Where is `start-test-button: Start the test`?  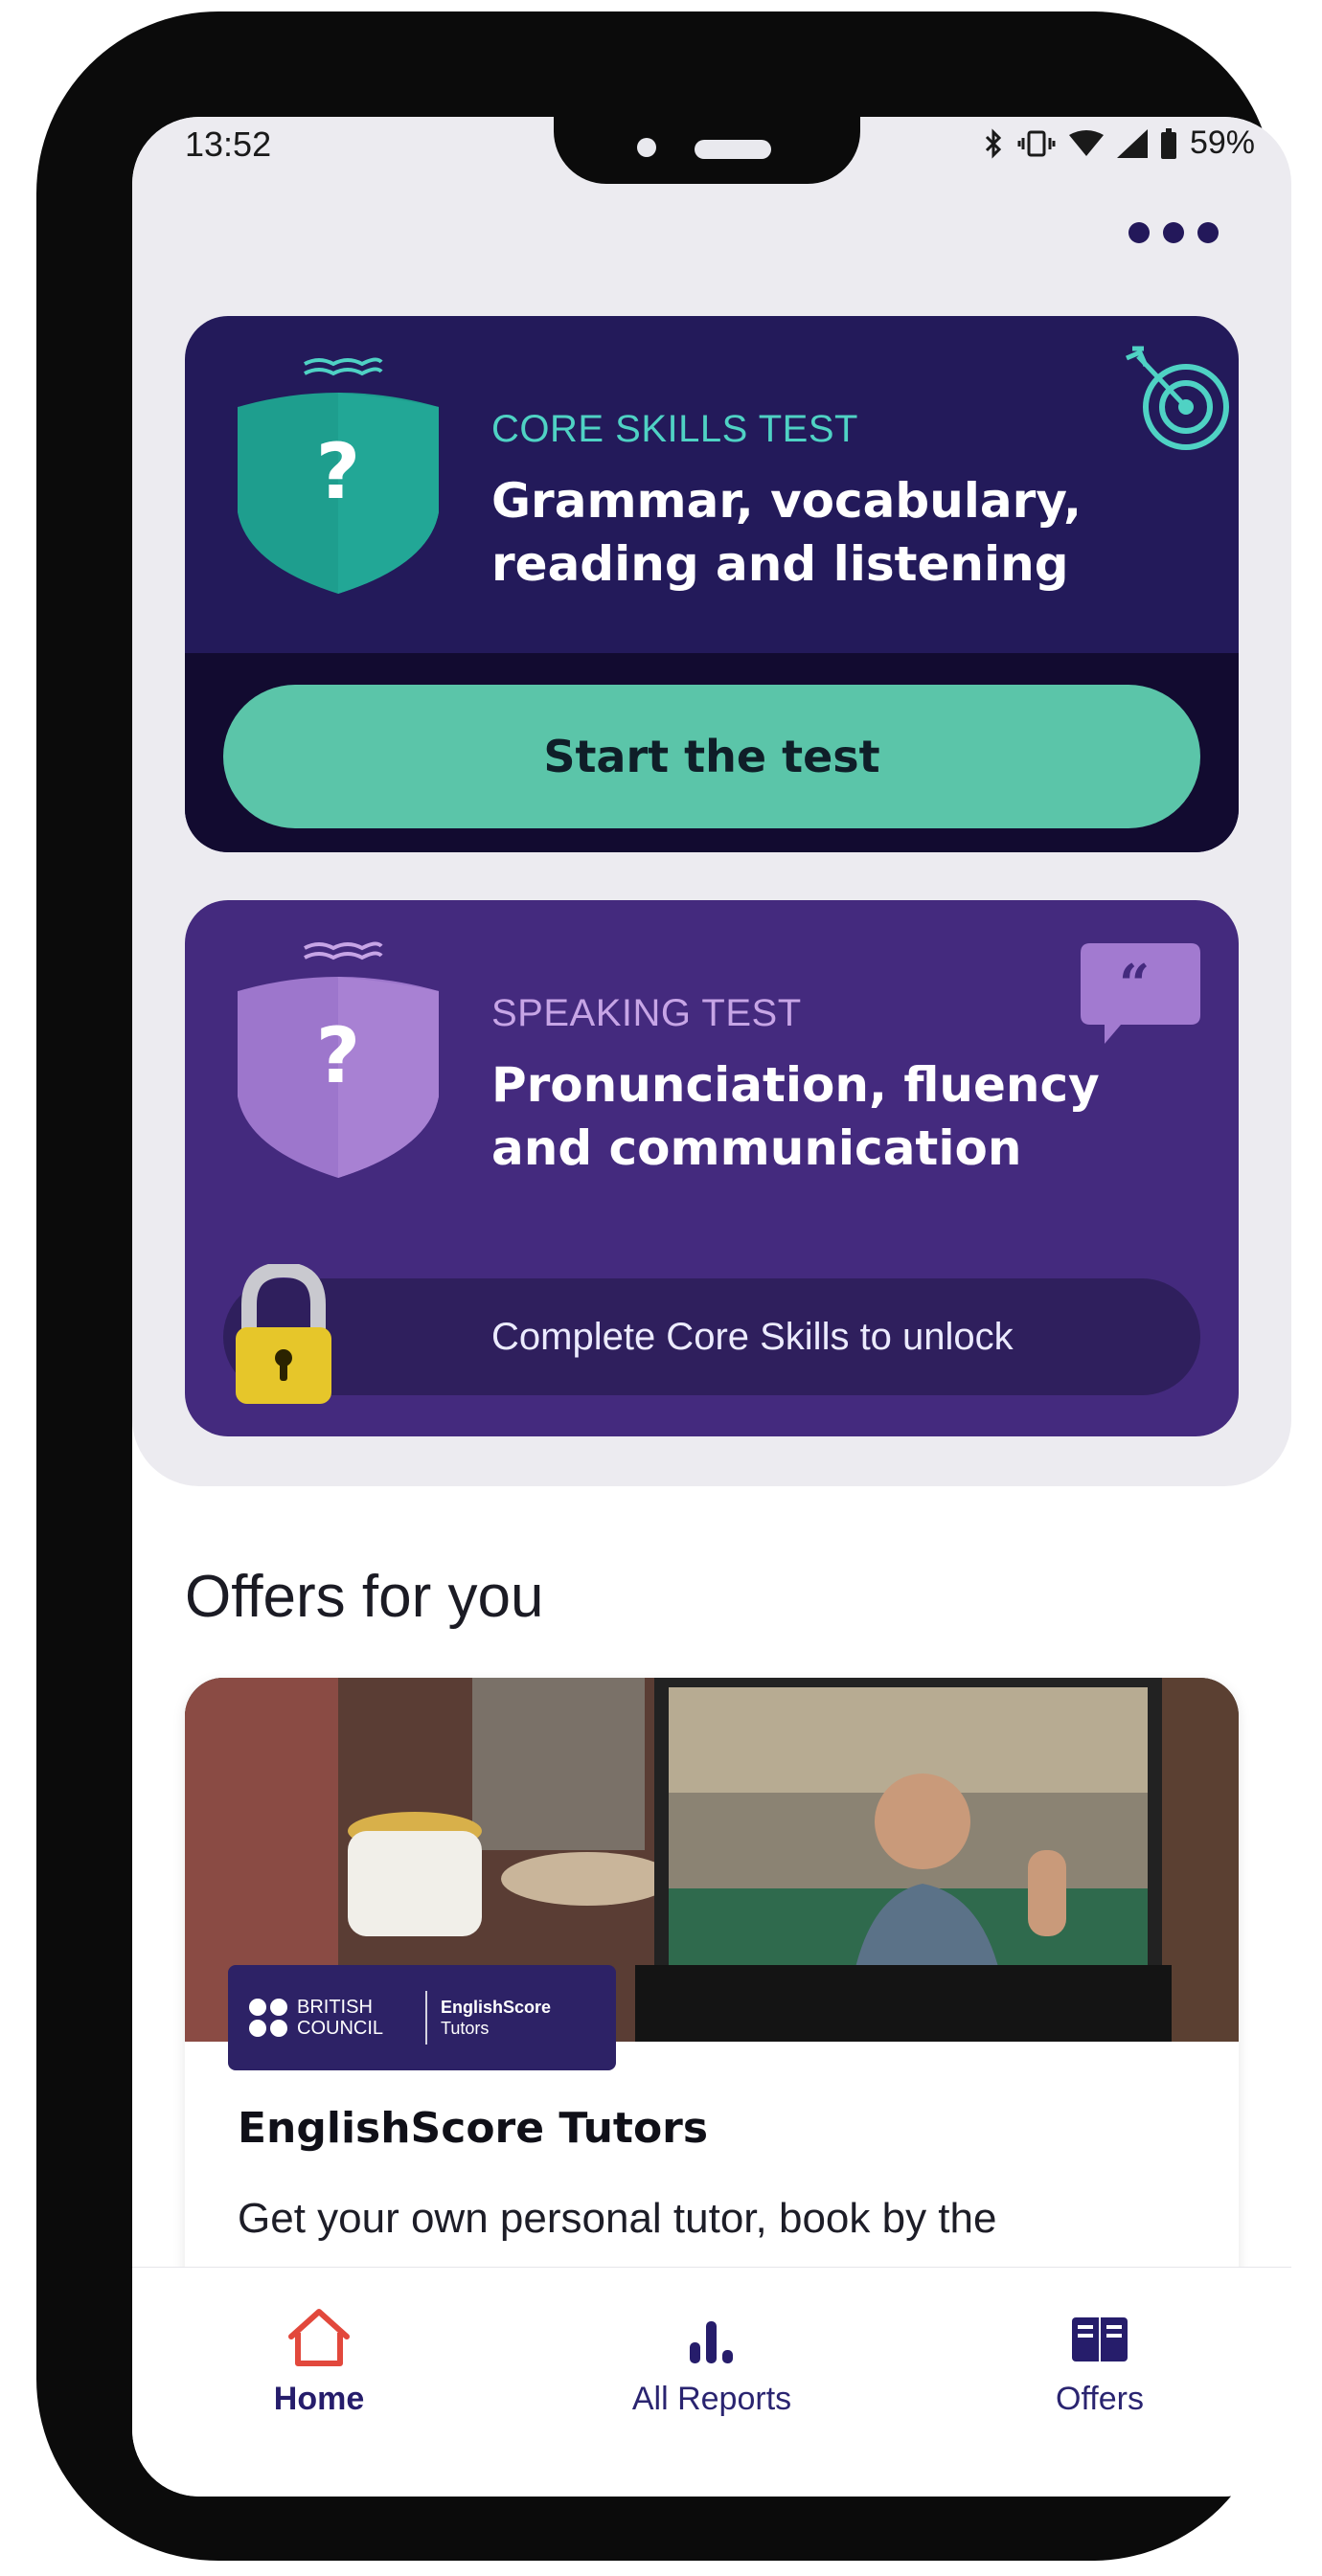
start-test-button: Start the test is located at coordinates (711, 756).